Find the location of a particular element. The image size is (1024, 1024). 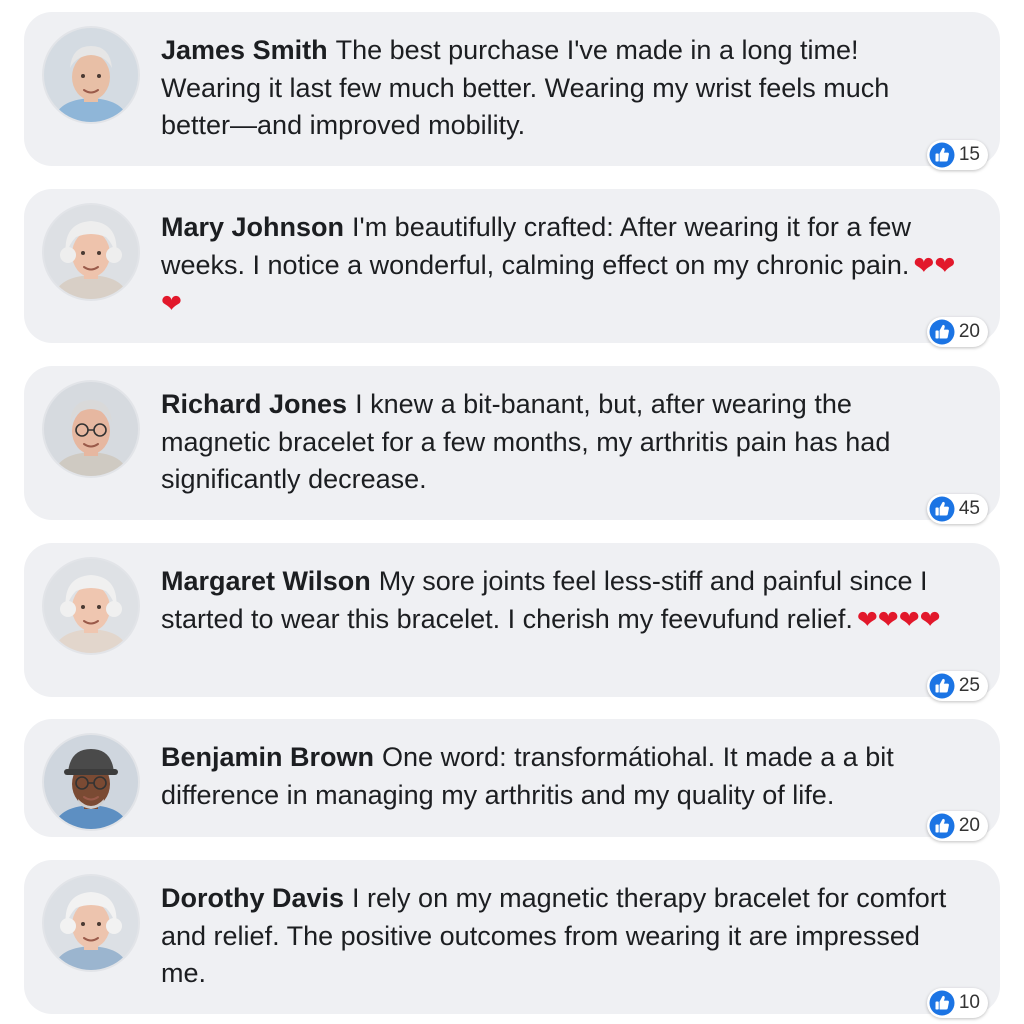

like-count-badge: 45 is located at coordinates (957, 509).